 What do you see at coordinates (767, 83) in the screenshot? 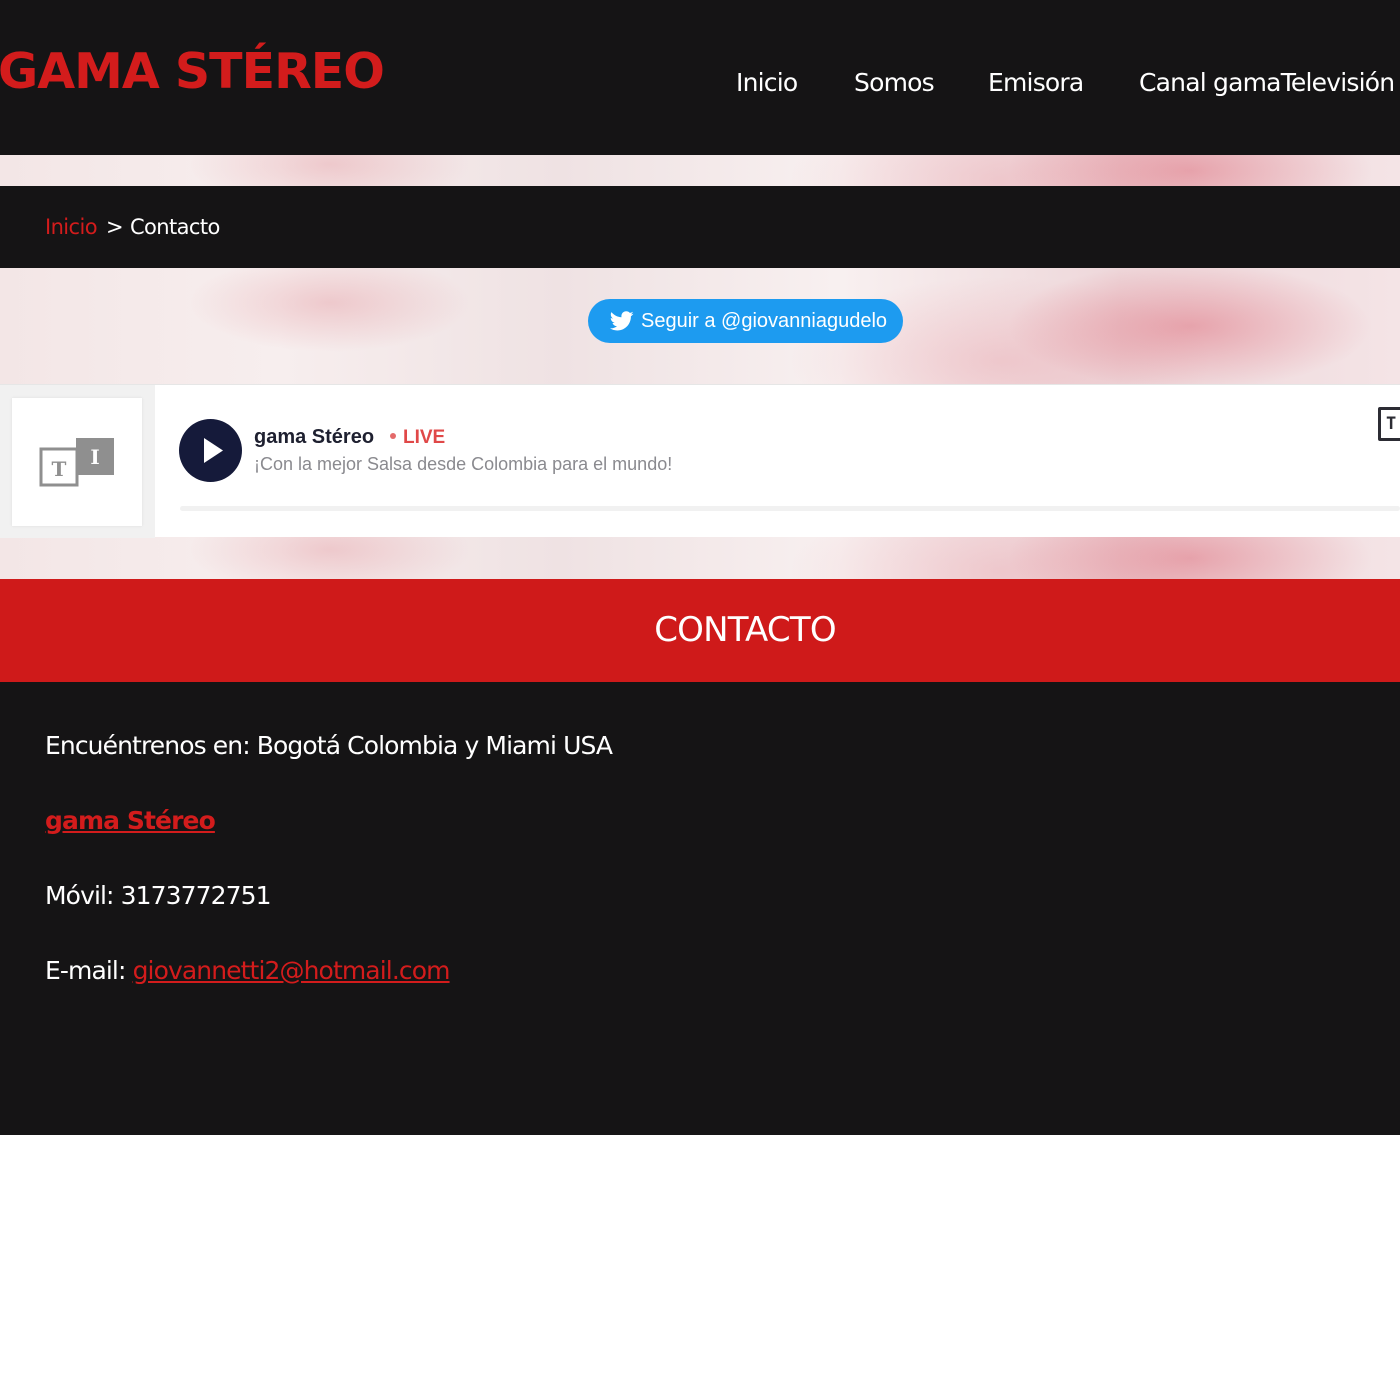
I see `nav-item-inicio: Inicio` at bounding box center [767, 83].